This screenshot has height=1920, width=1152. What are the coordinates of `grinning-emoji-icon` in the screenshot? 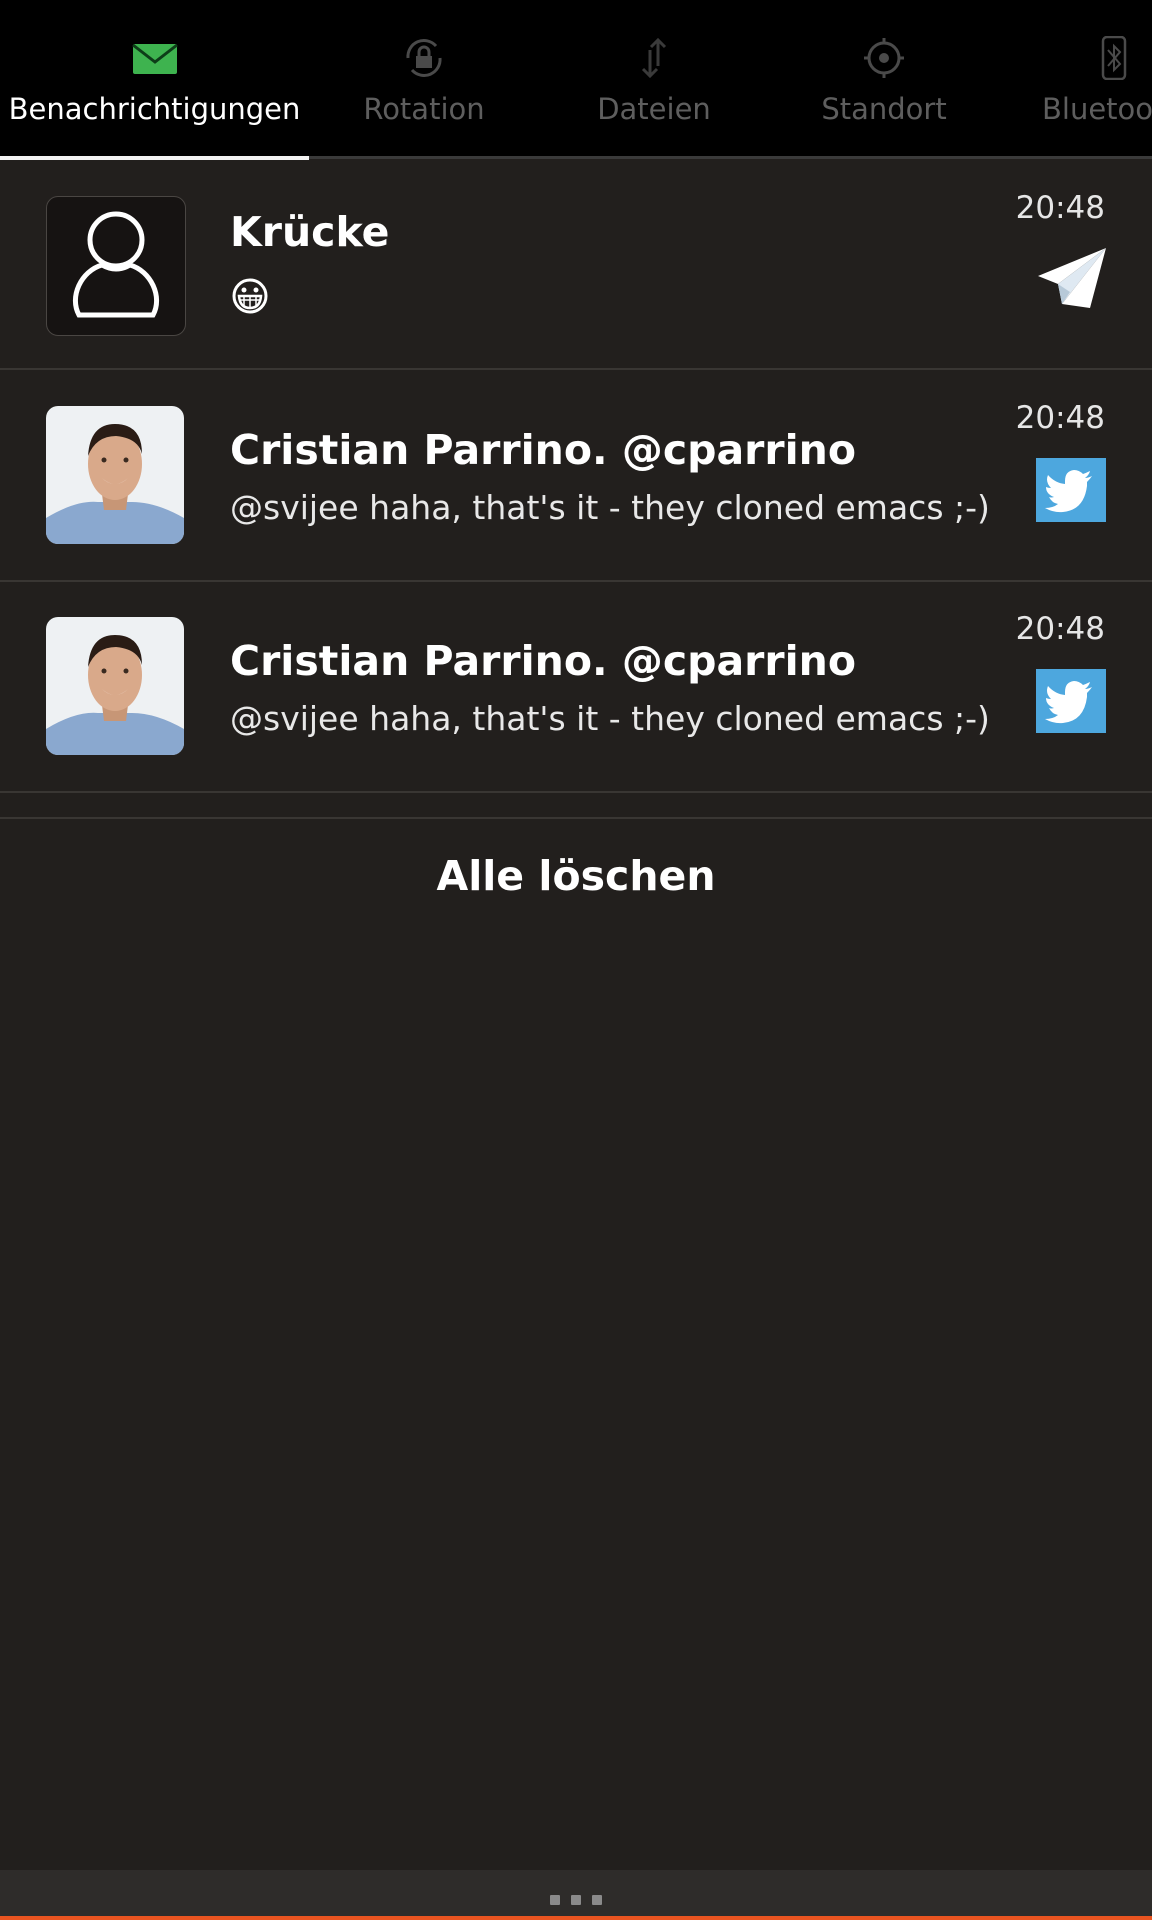 It's located at (250, 296).